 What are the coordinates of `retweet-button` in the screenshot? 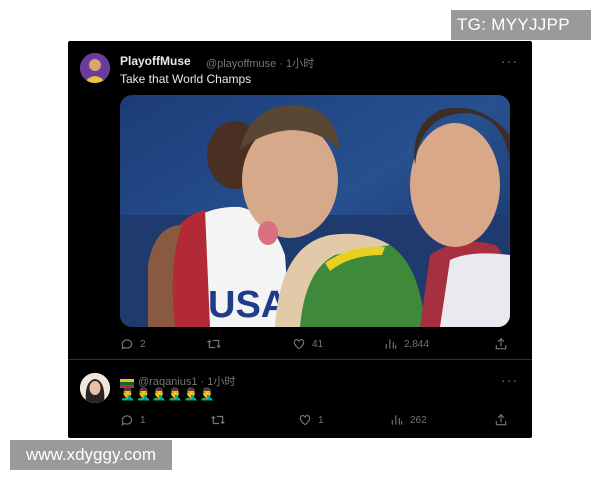 It's located at (217, 344).